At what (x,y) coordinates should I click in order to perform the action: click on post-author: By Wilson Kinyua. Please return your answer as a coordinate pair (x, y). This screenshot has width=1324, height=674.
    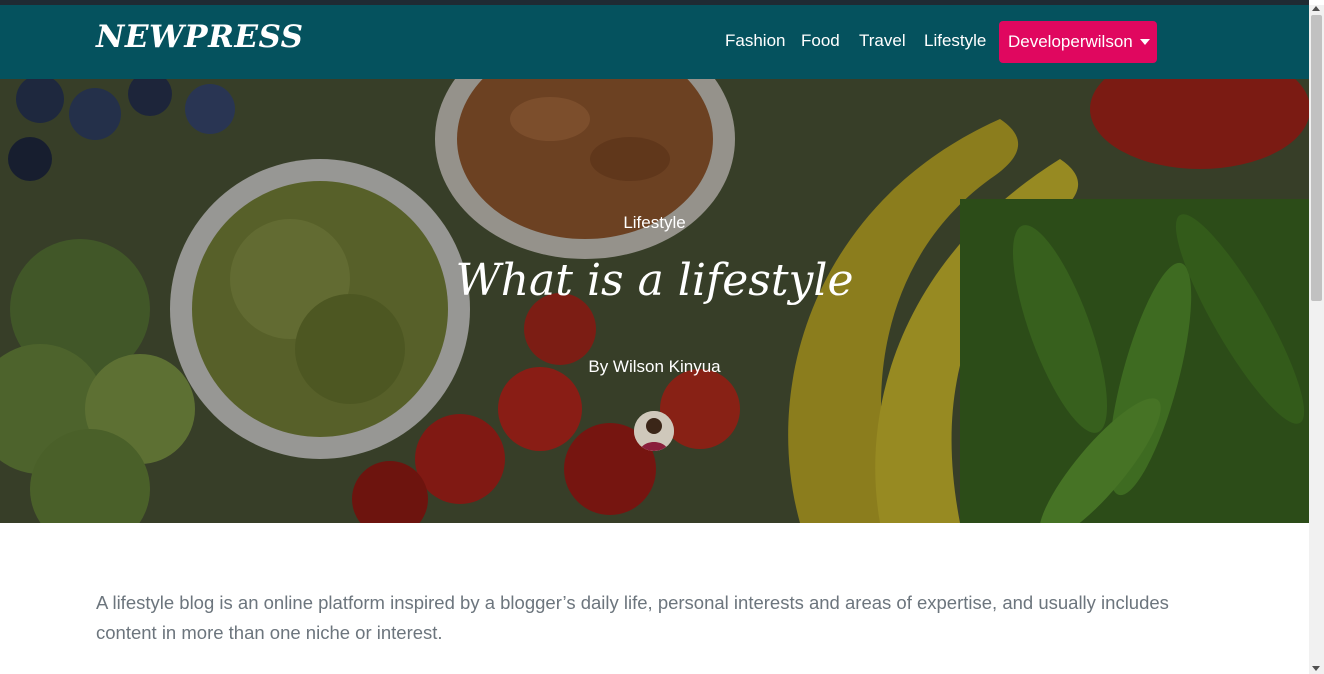
    Looking at the image, I should click on (654, 366).